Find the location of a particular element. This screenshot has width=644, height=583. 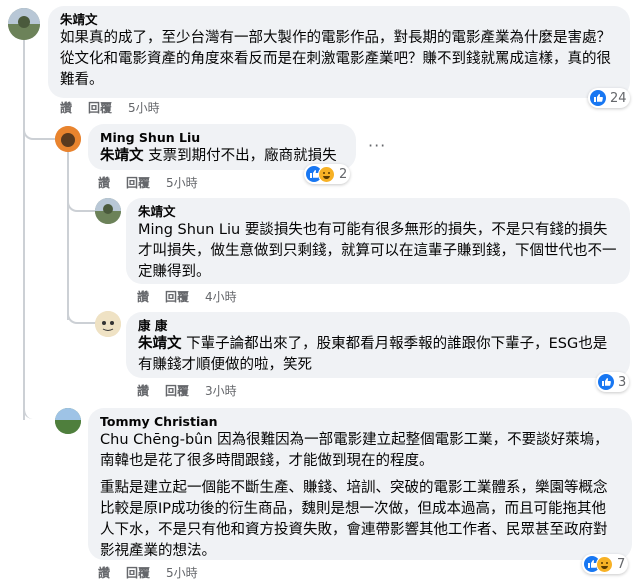

reaction-number: 7 is located at coordinates (621, 564).